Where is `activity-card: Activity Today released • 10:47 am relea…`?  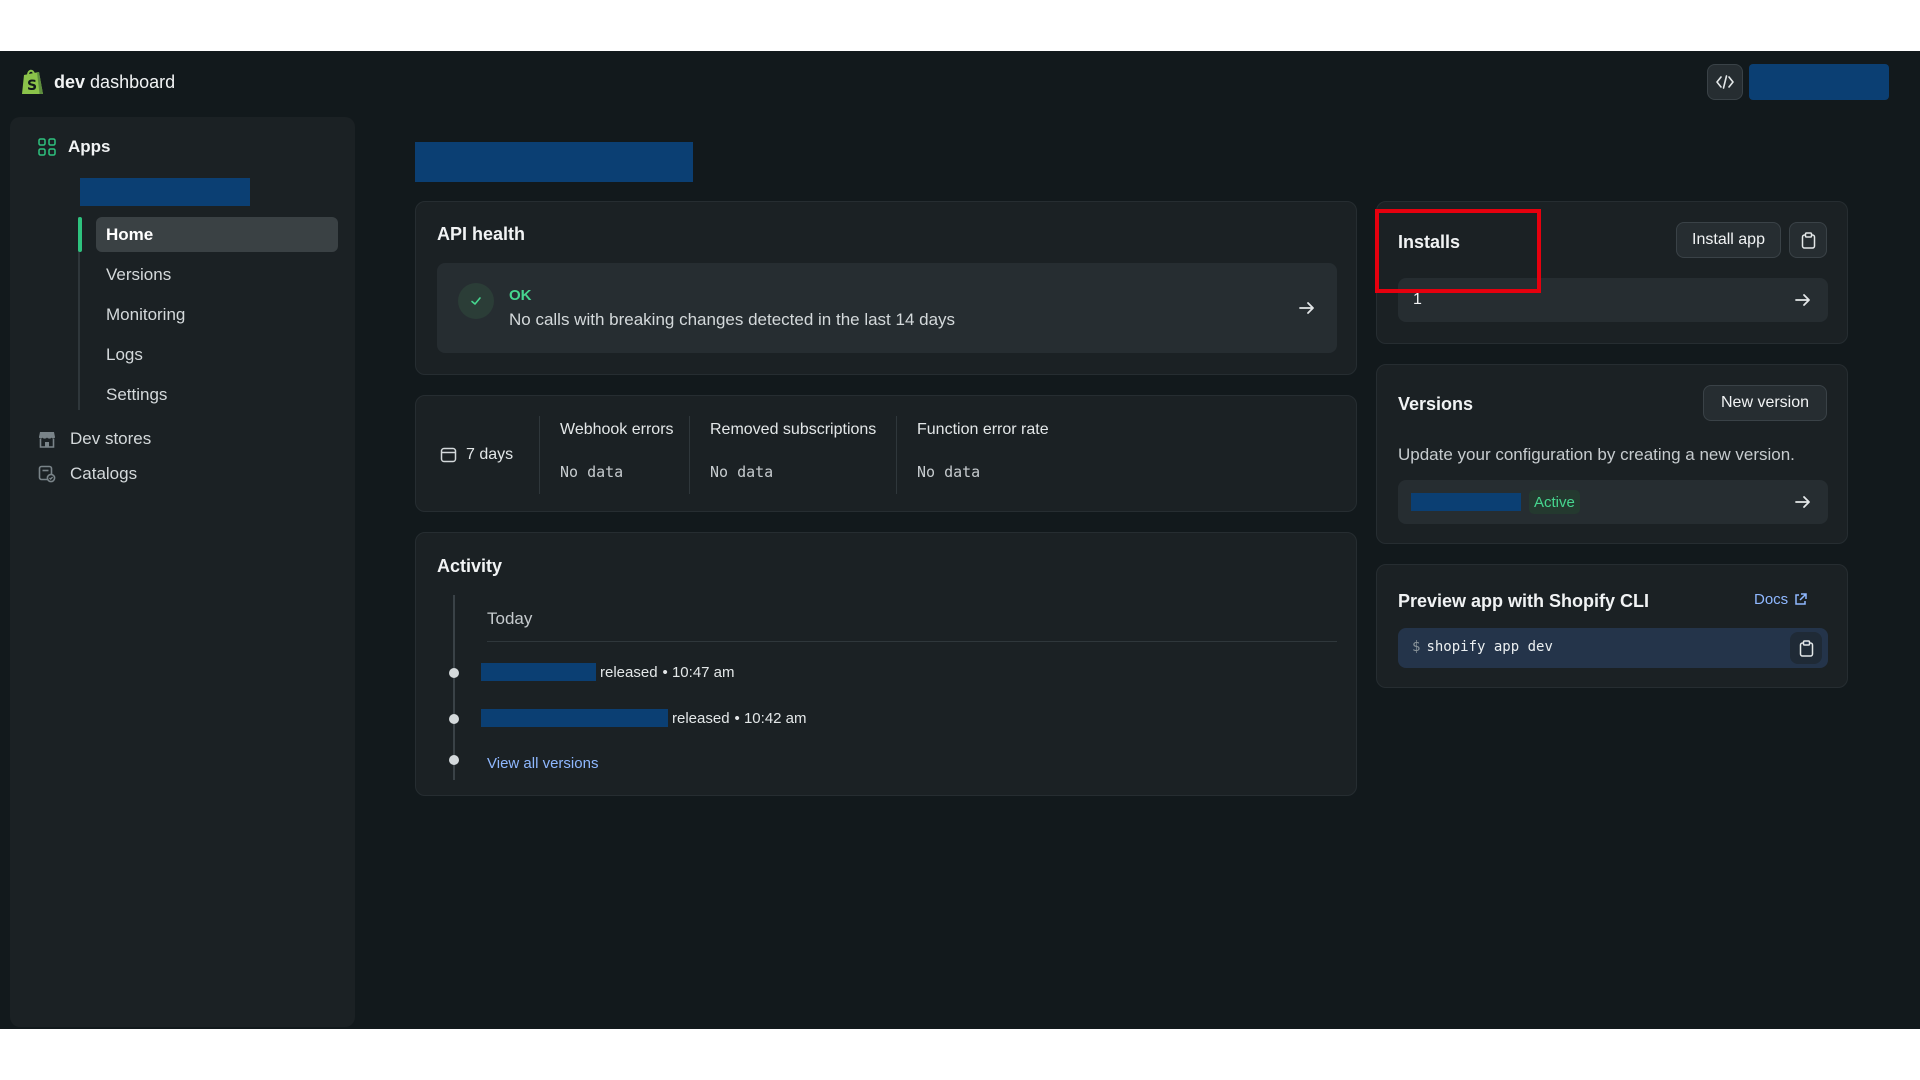 activity-card: Activity Today released • 10:47 am relea… is located at coordinates (886, 664).